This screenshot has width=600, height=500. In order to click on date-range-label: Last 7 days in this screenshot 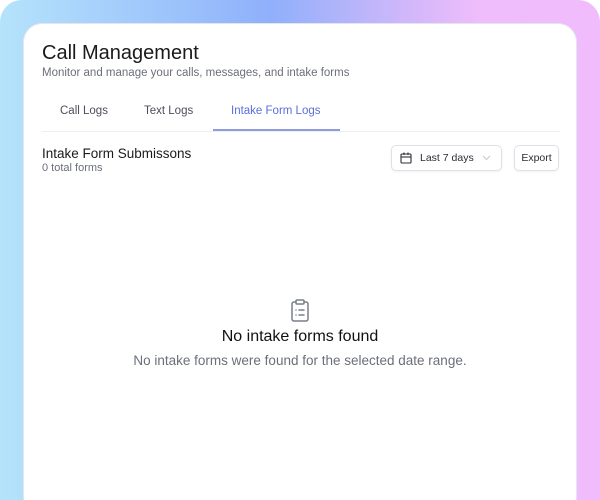, I will do `click(447, 158)`.